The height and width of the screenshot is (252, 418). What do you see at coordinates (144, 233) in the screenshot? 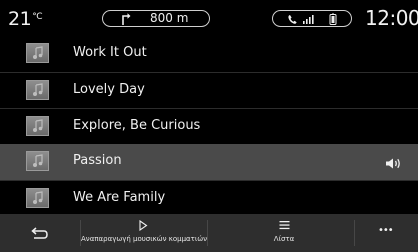
I see `play-tracks-button: Αναπαραγωγή μουσικών κομματιών` at bounding box center [144, 233].